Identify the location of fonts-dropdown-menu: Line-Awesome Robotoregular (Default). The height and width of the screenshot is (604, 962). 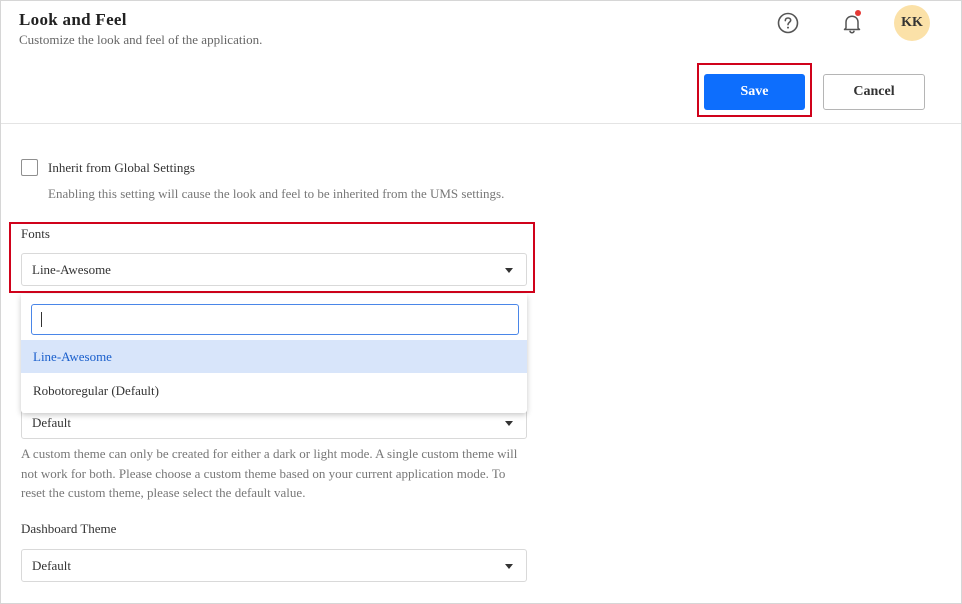
(274, 353).